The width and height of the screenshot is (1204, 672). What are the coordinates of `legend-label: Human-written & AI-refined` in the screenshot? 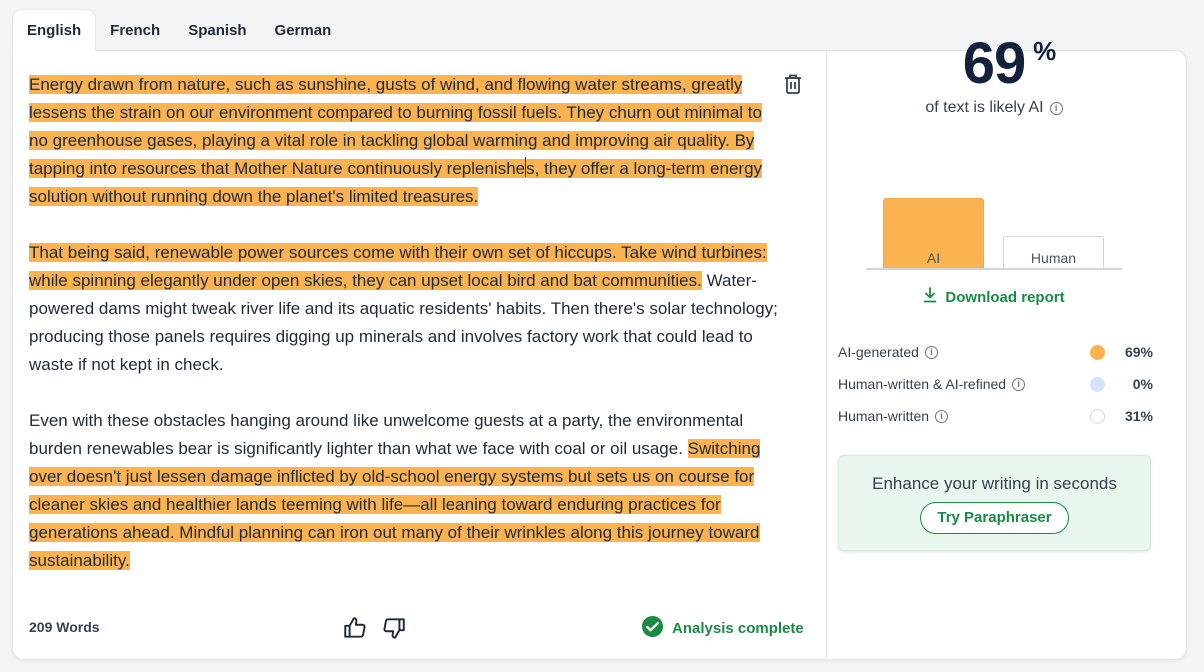 It's located at (922, 384).